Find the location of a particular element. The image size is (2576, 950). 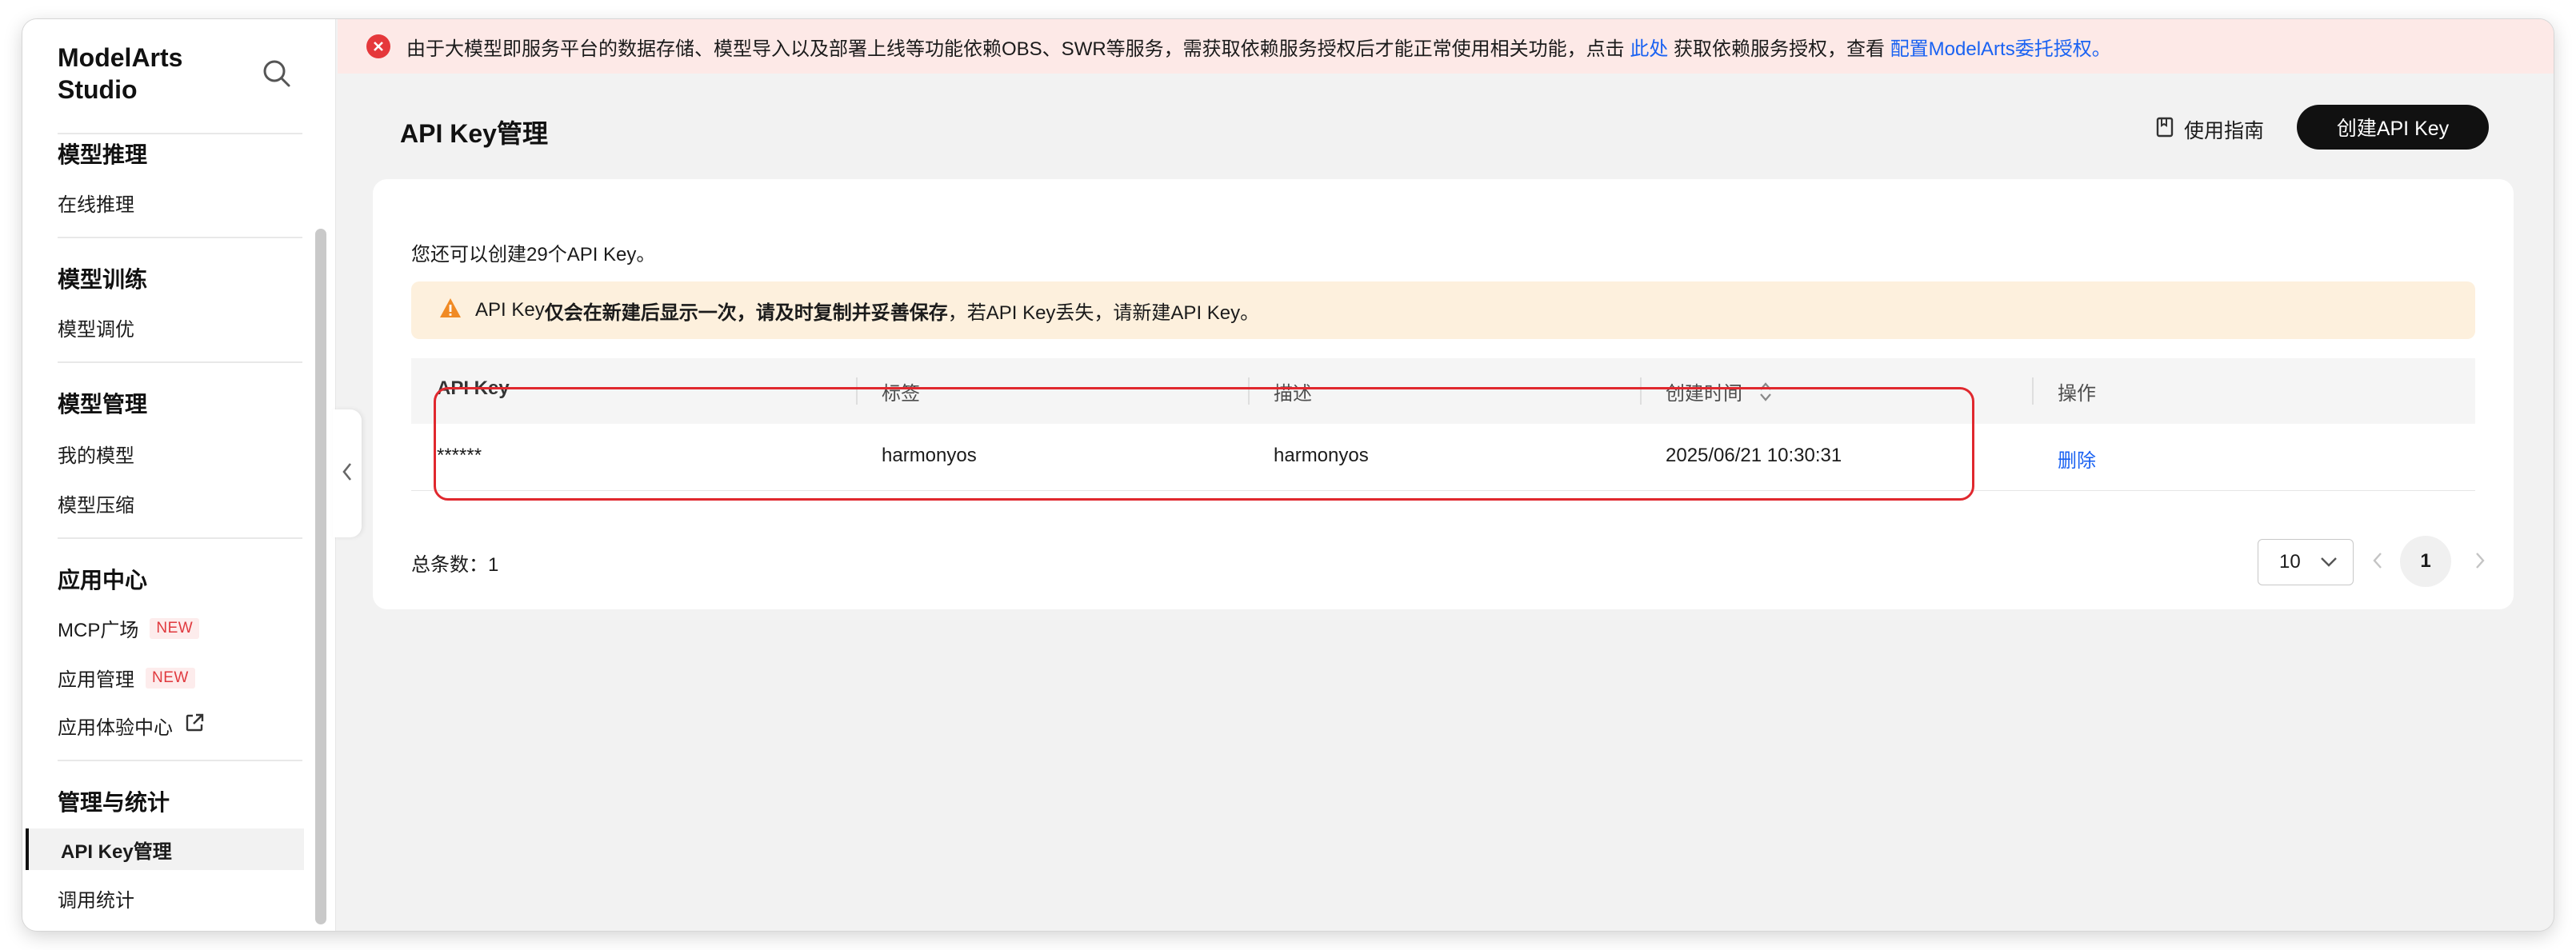

page-title: API Key管理 is located at coordinates (474, 133).